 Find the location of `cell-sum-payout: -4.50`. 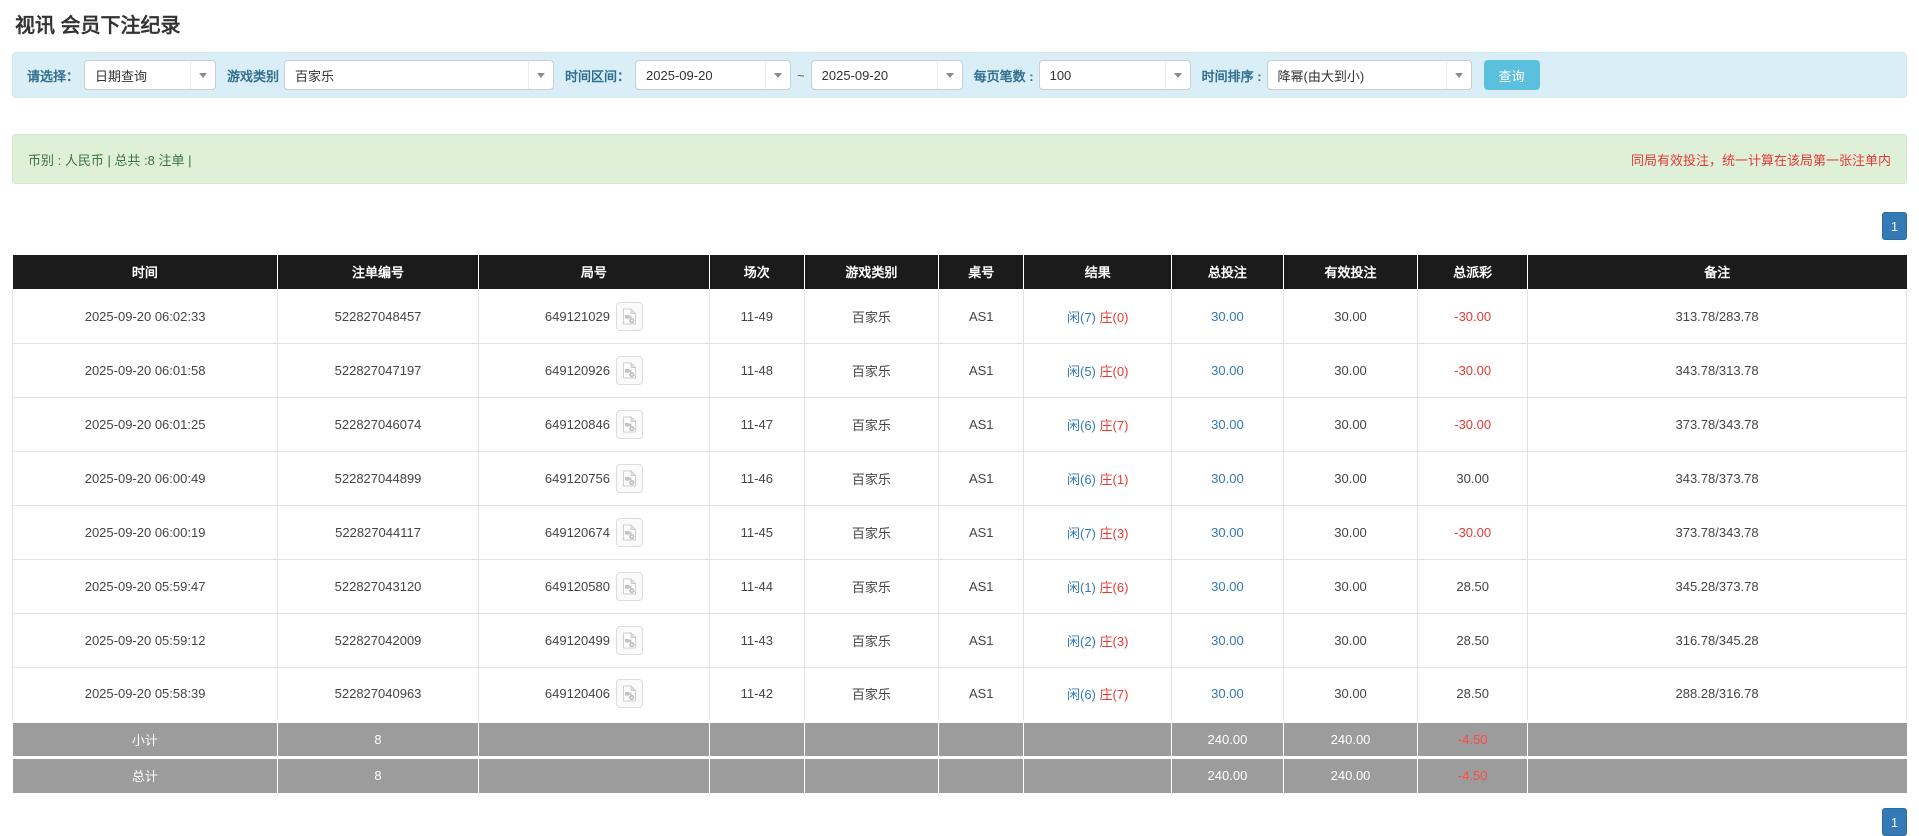

cell-sum-payout: -4.50 is located at coordinates (1473, 738).